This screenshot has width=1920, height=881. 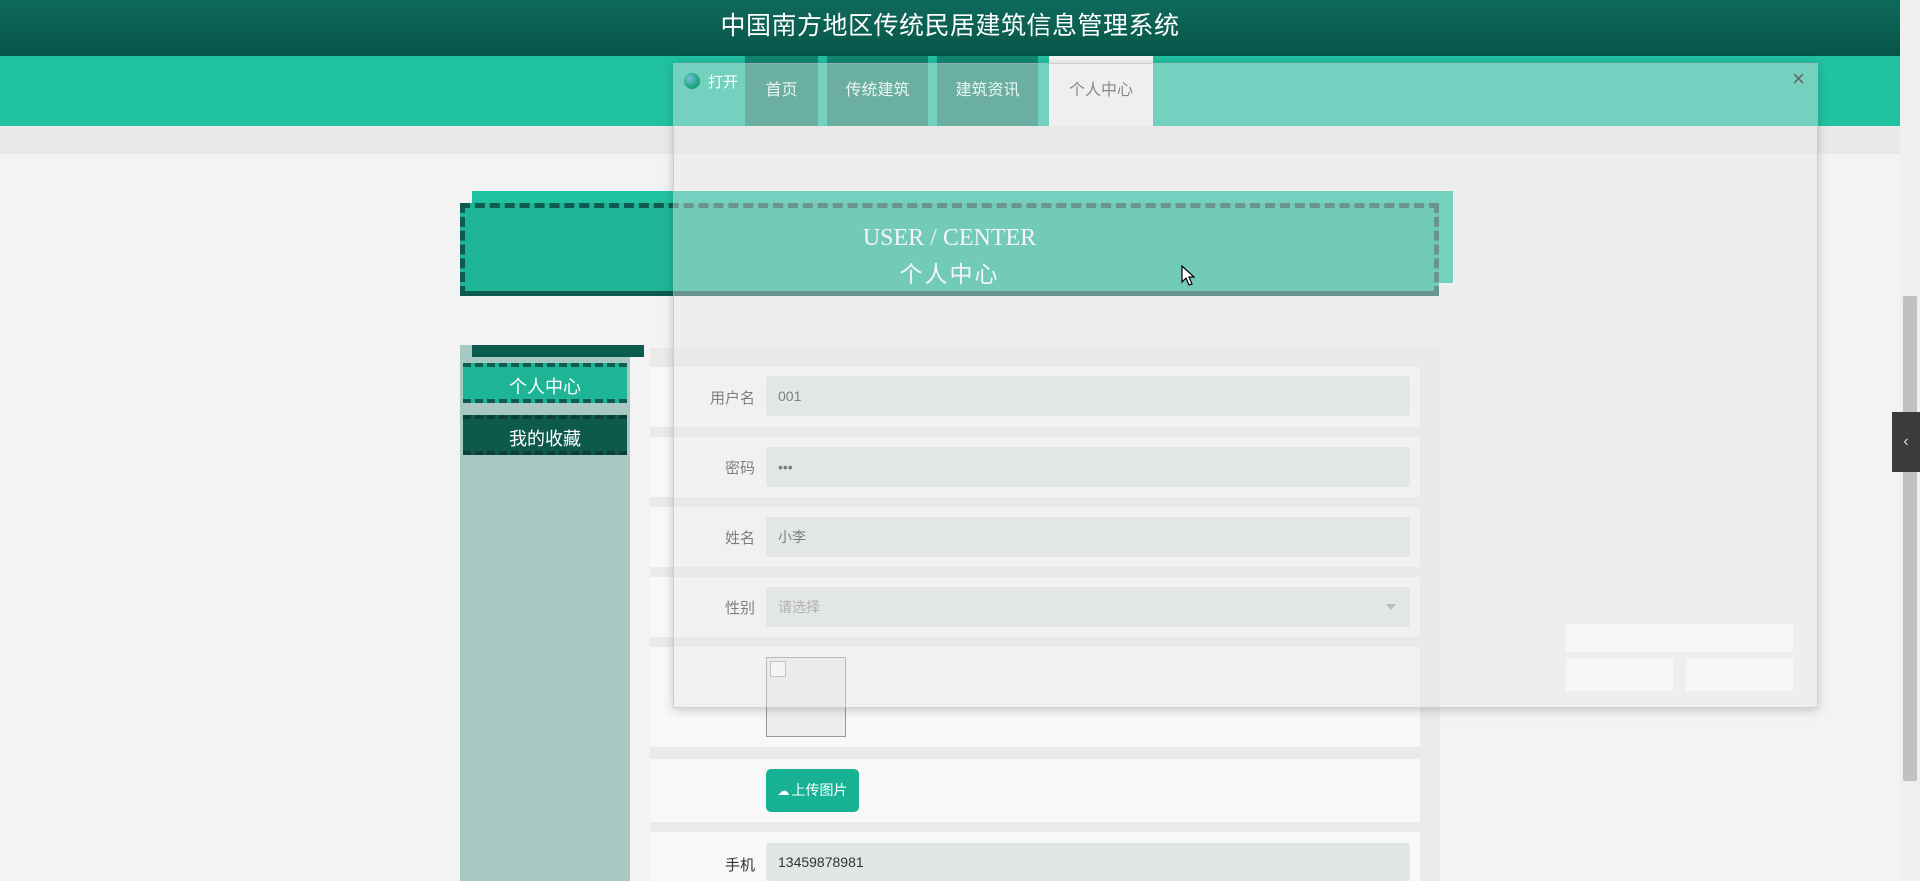 I want to click on cloud-upload-icon: ☁, so click(x=783, y=791).